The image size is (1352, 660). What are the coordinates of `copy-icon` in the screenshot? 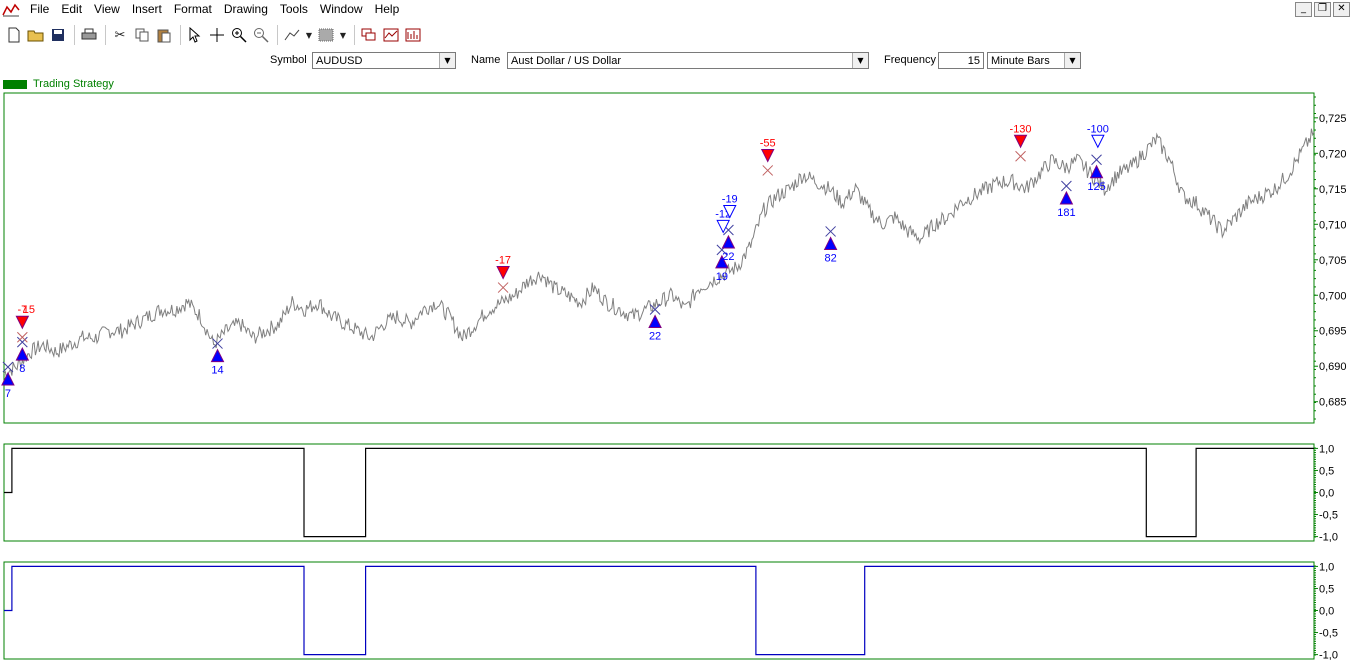 It's located at (142, 35).